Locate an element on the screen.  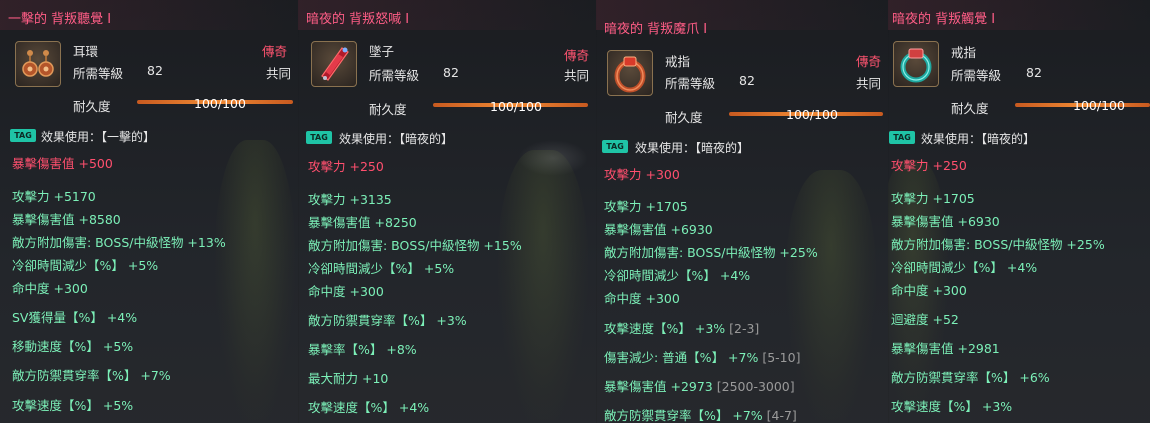
stat-line: 敵方防禦貫穿率【%】 +6% is located at coordinates (970, 377).